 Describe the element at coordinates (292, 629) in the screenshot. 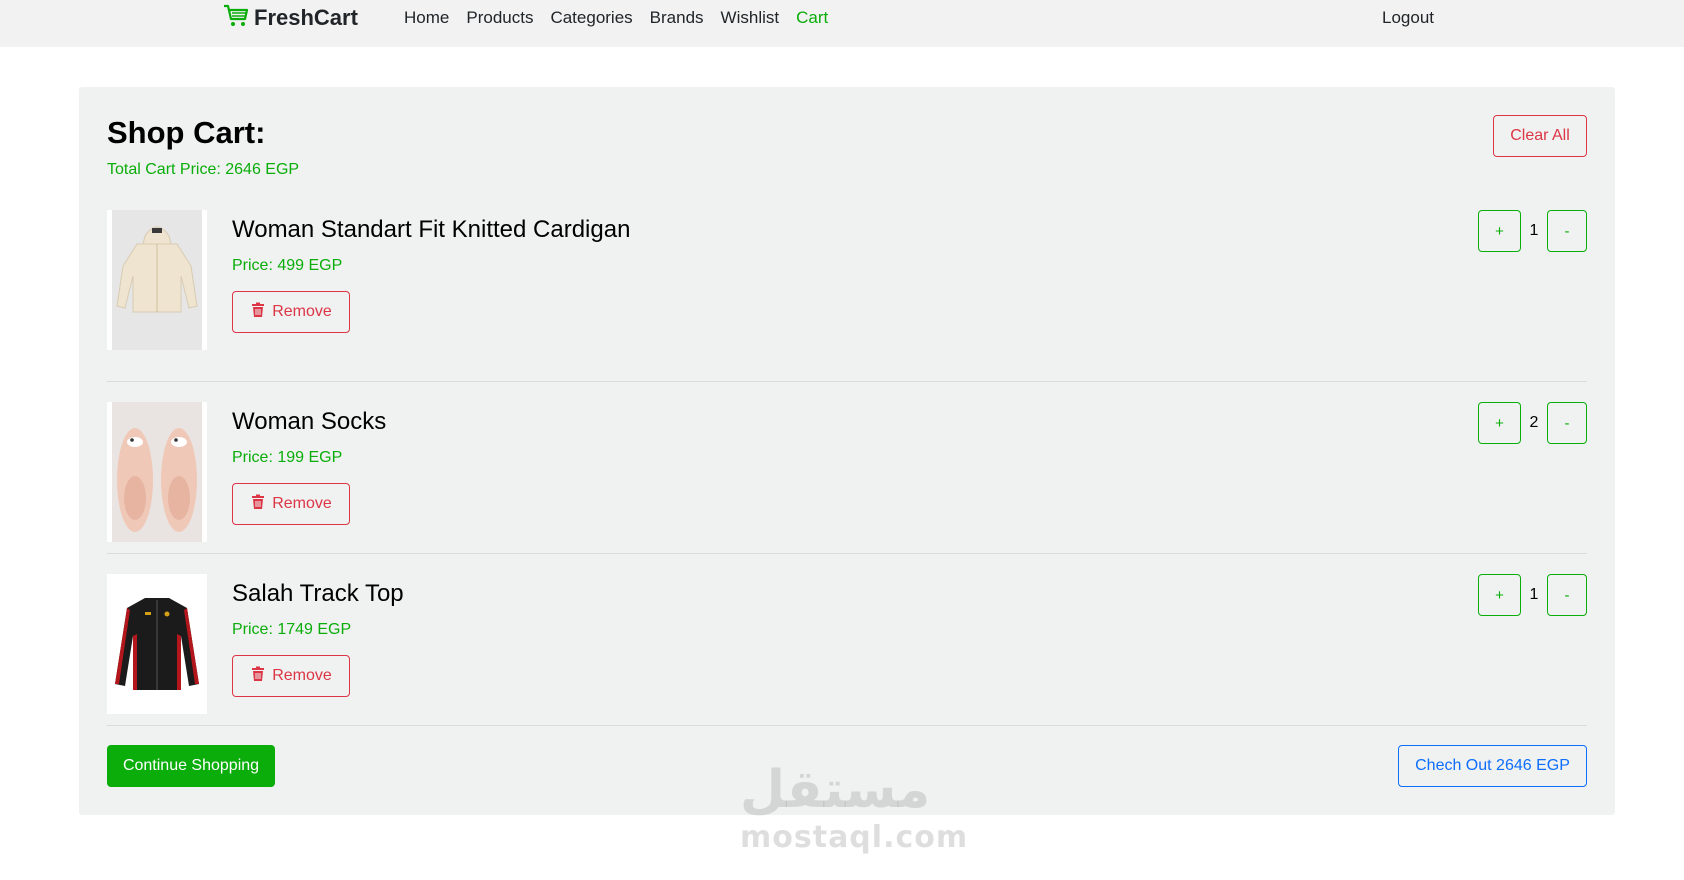

I see `product-price: Price: 1749 EGP` at that location.